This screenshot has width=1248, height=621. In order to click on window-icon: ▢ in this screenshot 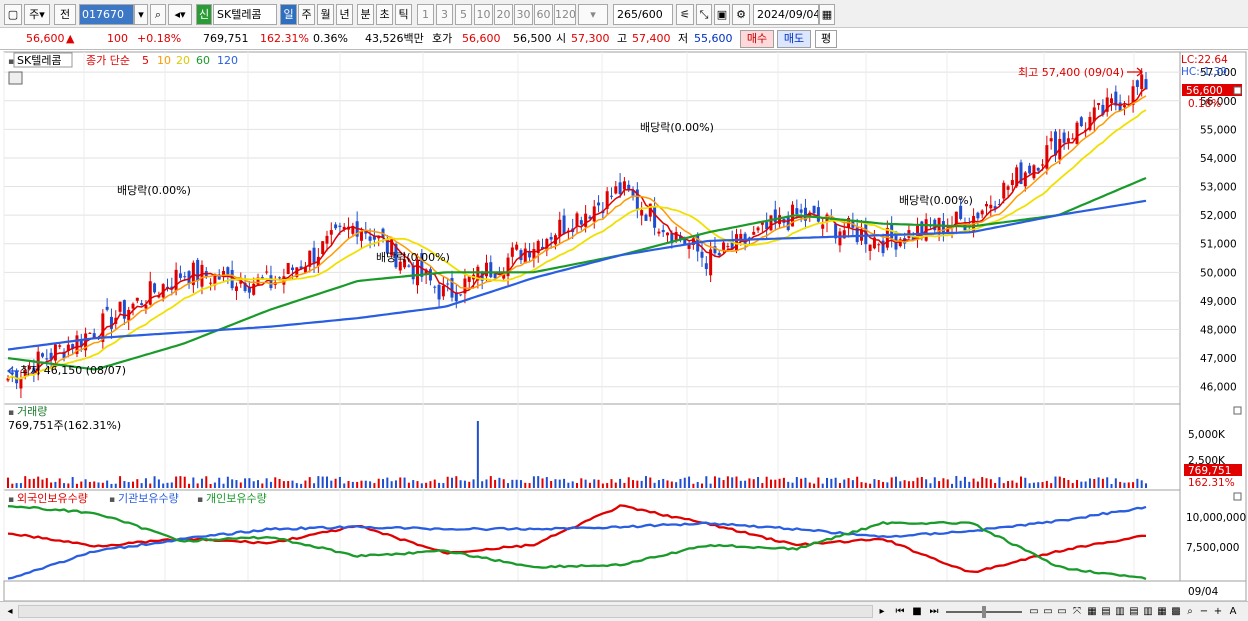, I will do `click(13, 14)`.